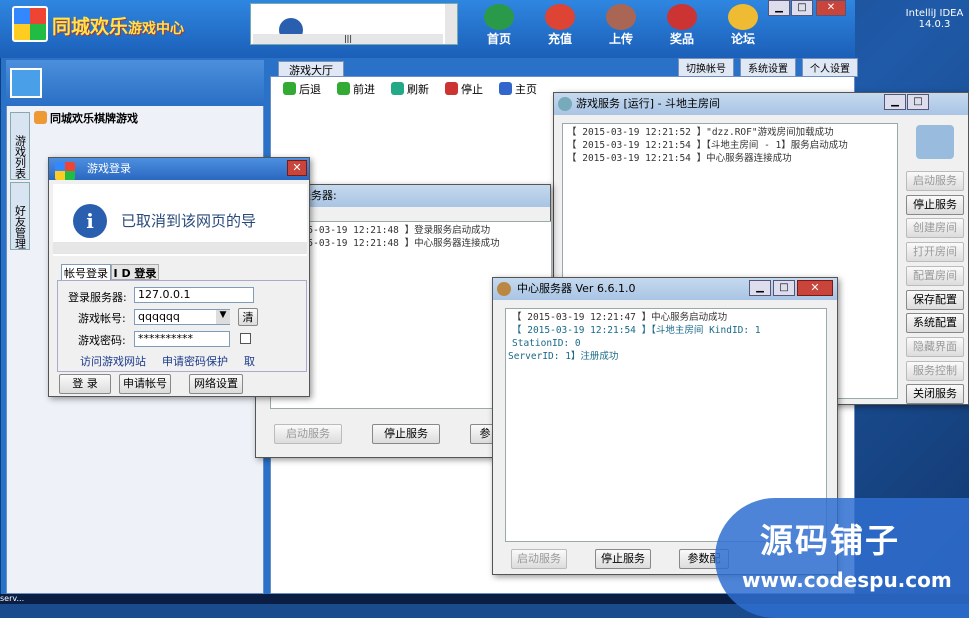 The image size is (969, 618). Describe the element at coordinates (830, 67) in the screenshot. I see `personal-settings-tab: 个人设置` at that location.